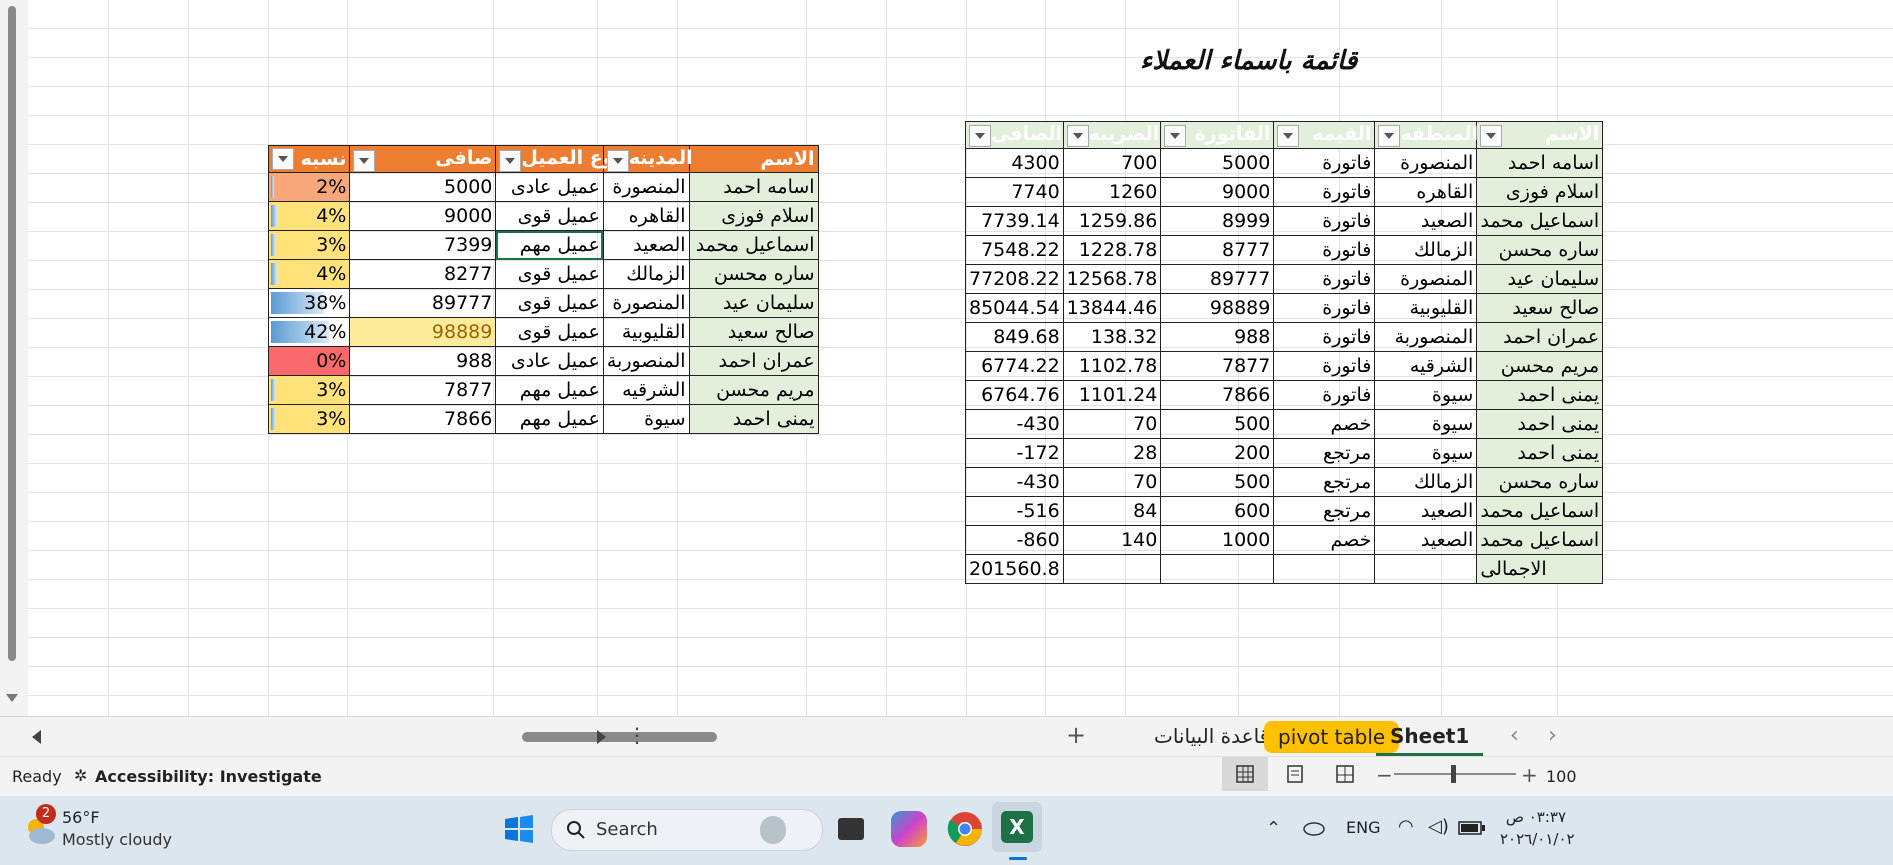 The height and width of the screenshot is (865, 1893). I want to click on net-cell: 5000, so click(423, 187).